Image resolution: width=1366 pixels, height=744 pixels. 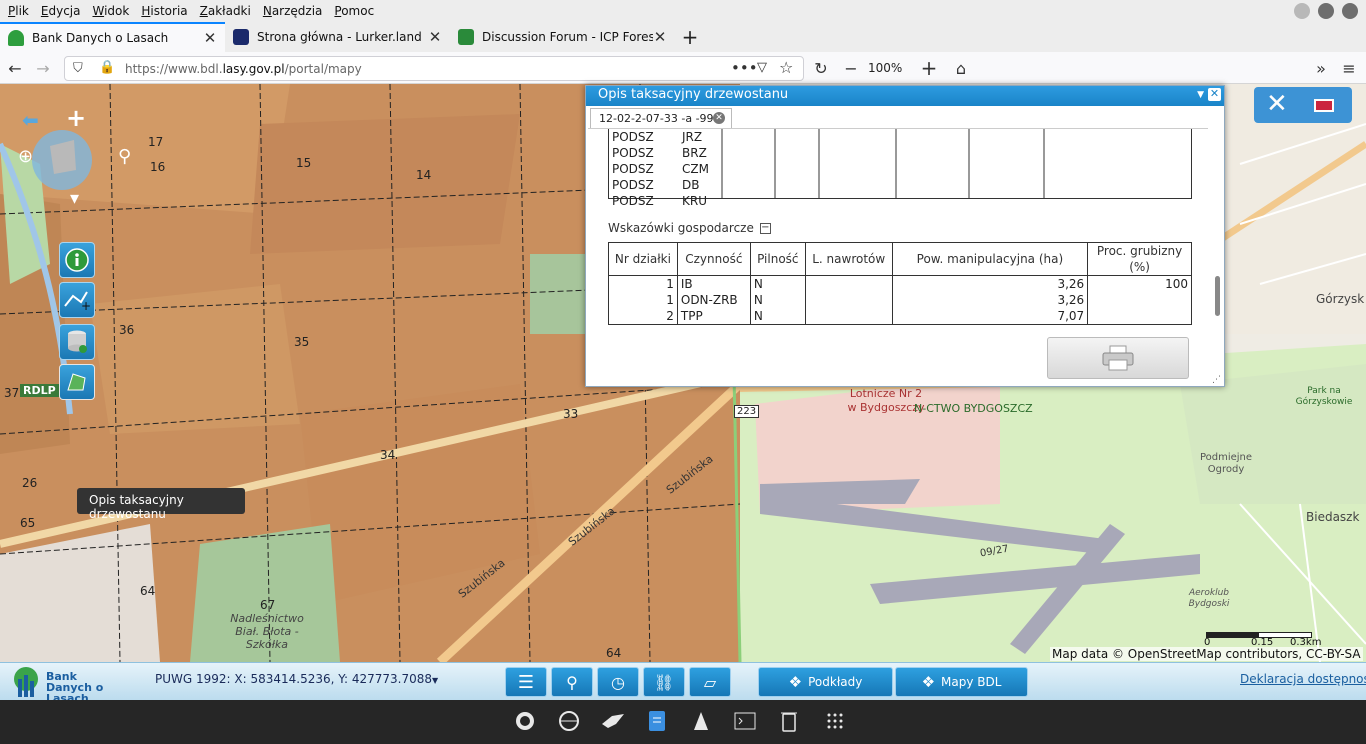 What do you see at coordinates (821, 68) in the screenshot?
I see `reload-icon: ↻` at bounding box center [821, 68].